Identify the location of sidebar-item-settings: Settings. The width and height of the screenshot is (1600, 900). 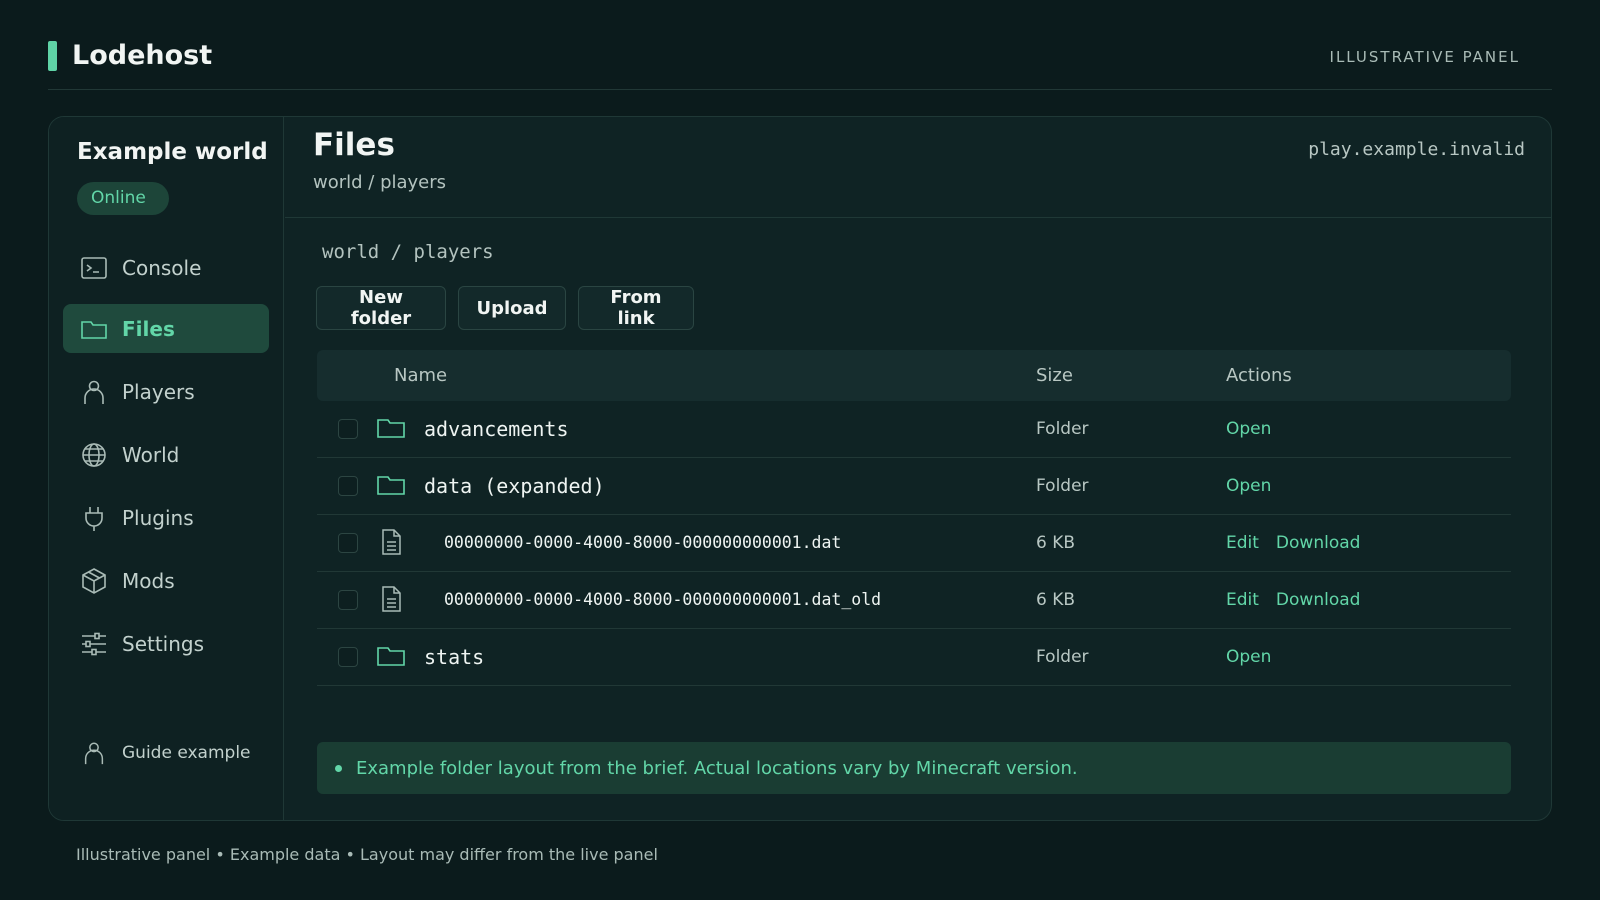
(166, 643).